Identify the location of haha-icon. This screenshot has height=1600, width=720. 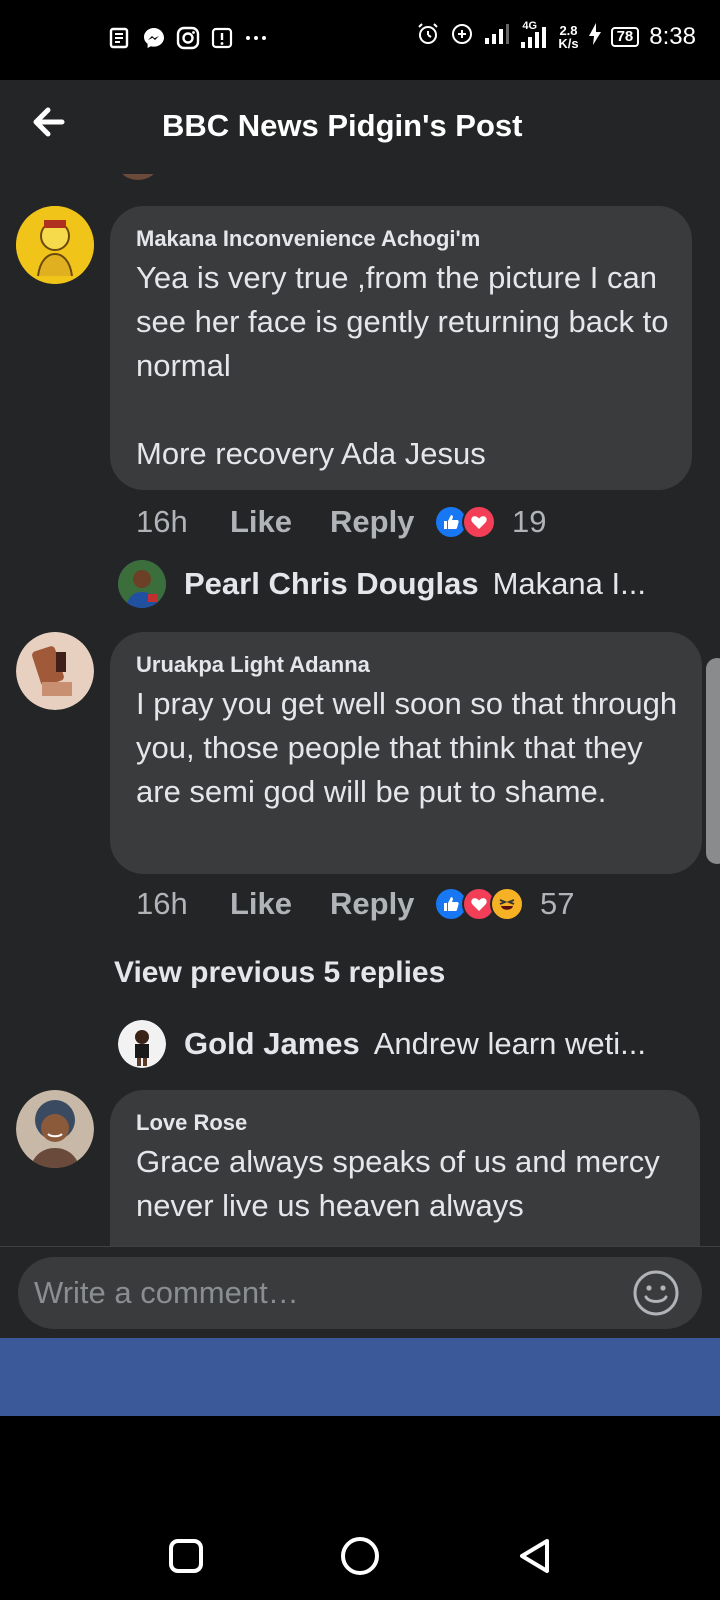
(507, 904).